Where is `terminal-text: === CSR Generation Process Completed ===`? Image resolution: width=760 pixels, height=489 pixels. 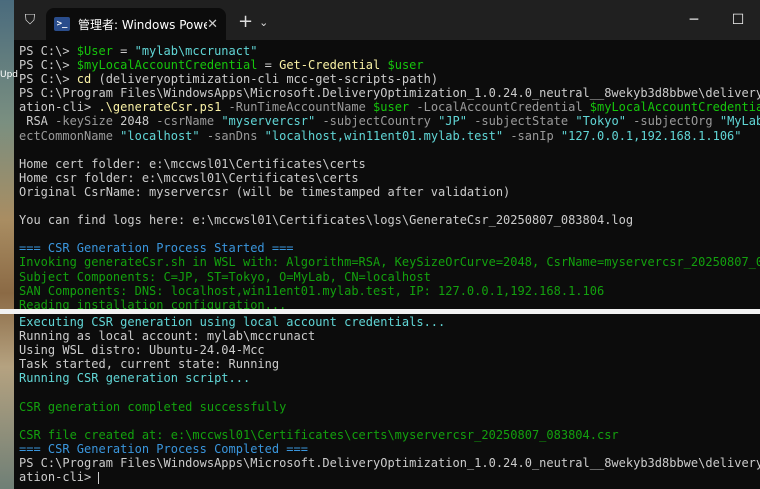 terminal-text: === CSR Generation Process Completed === is located at coordinates (163, 448).